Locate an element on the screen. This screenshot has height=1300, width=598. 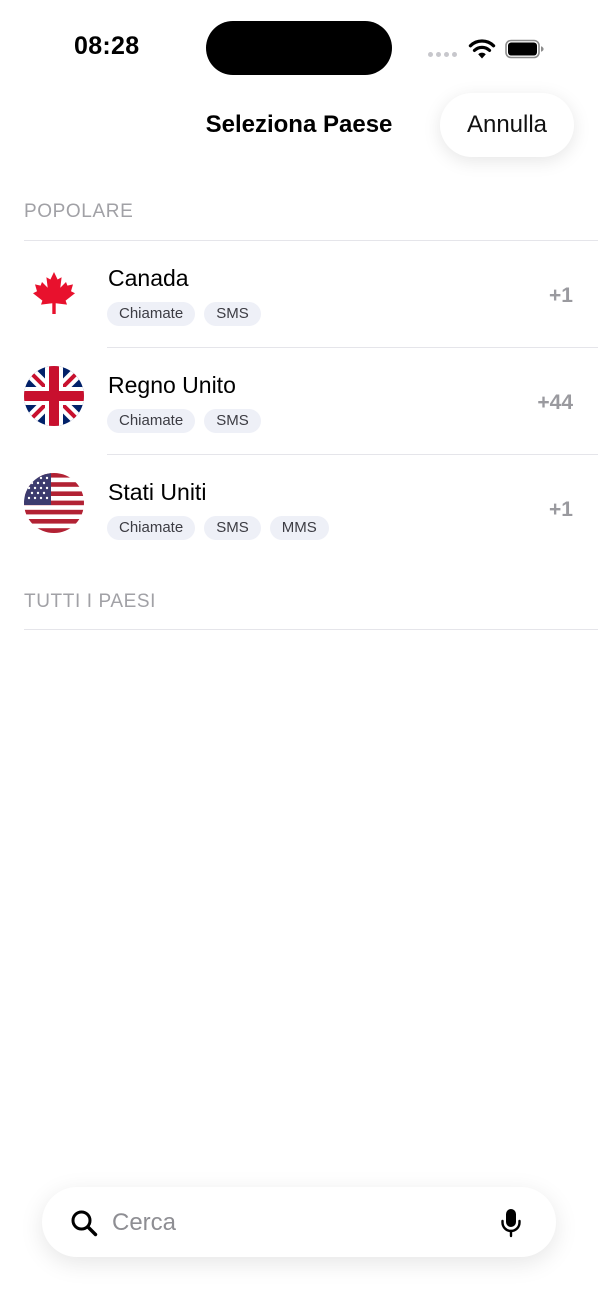
status-time: 08:28 is located at coordinates (107, 46).